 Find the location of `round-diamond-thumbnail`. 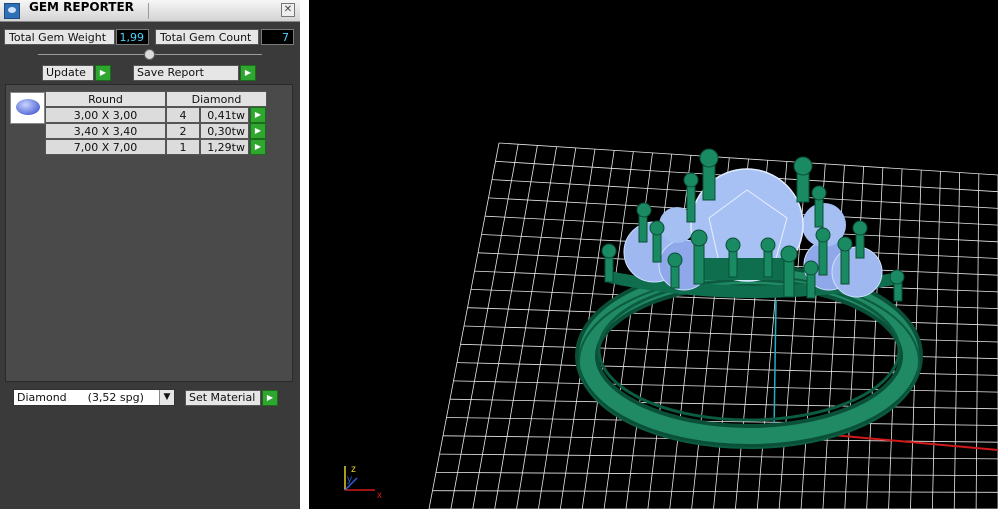

round-diamond-thumbnail is located at coordinates (27, 108).